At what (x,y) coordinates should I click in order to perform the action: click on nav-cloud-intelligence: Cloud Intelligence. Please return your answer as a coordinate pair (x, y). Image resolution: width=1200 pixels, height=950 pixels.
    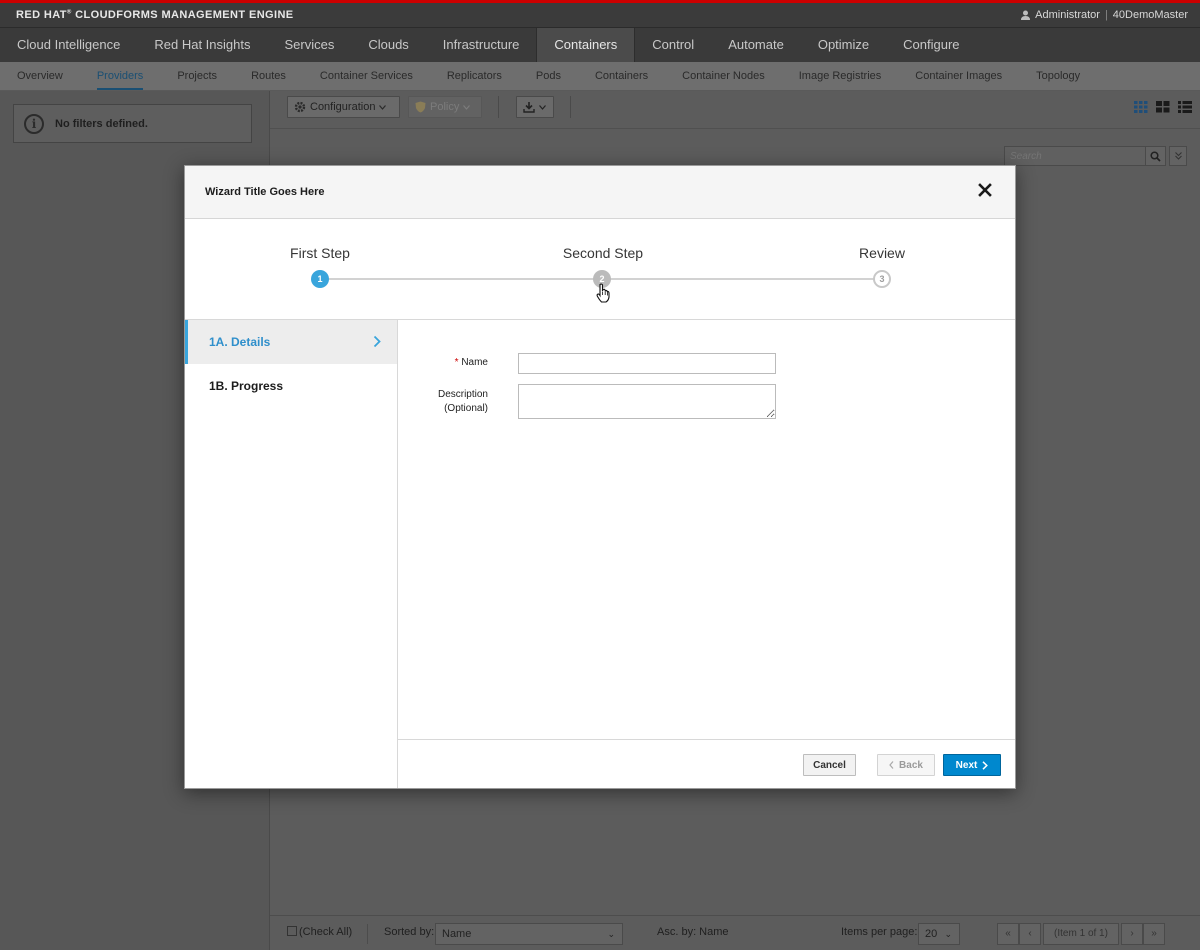
    Looking at the image, I should click on (68, 45).